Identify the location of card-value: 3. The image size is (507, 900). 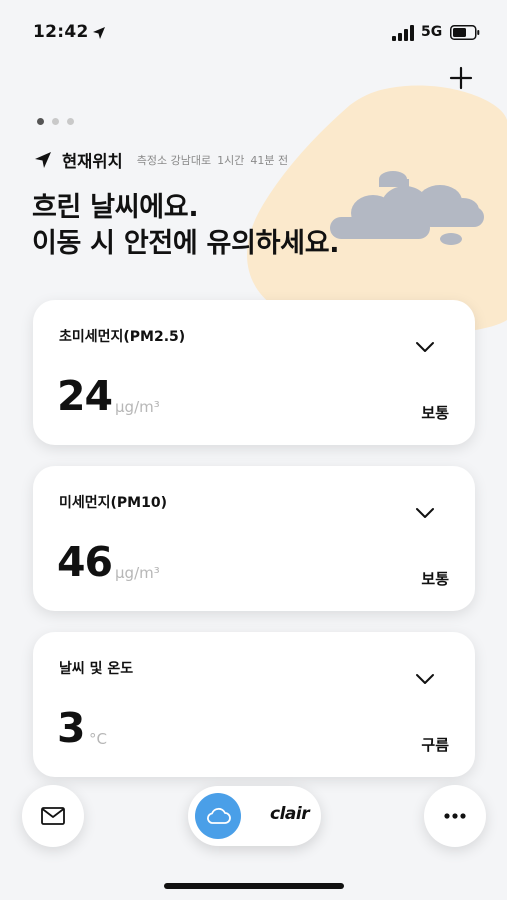
(71, 728).